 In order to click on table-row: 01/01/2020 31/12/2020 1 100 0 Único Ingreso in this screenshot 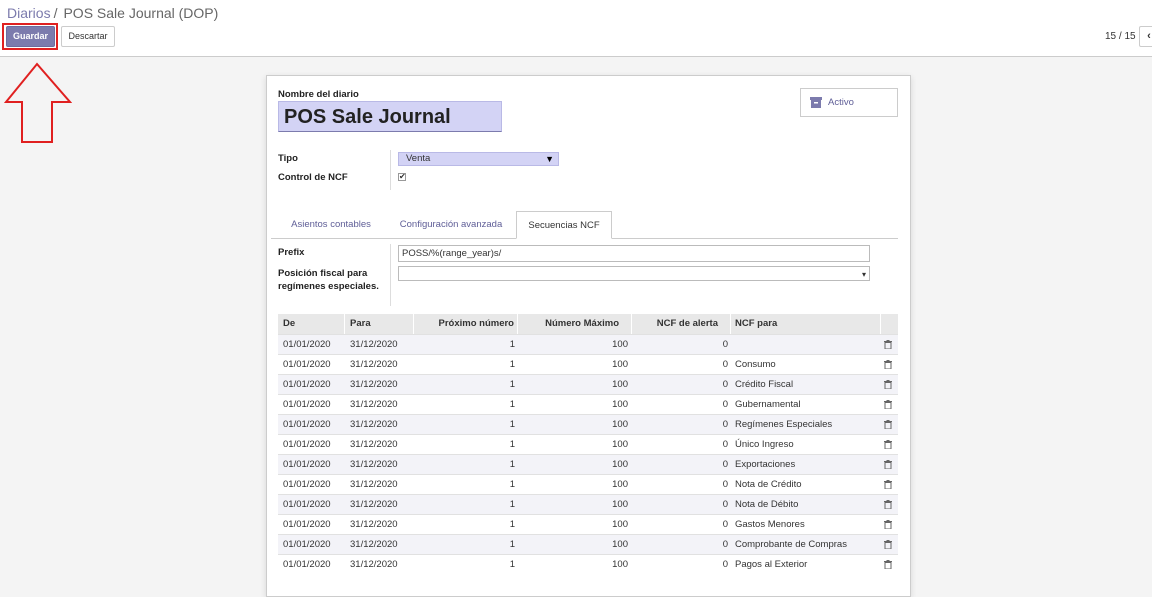, I will do `click(588, 444)`.